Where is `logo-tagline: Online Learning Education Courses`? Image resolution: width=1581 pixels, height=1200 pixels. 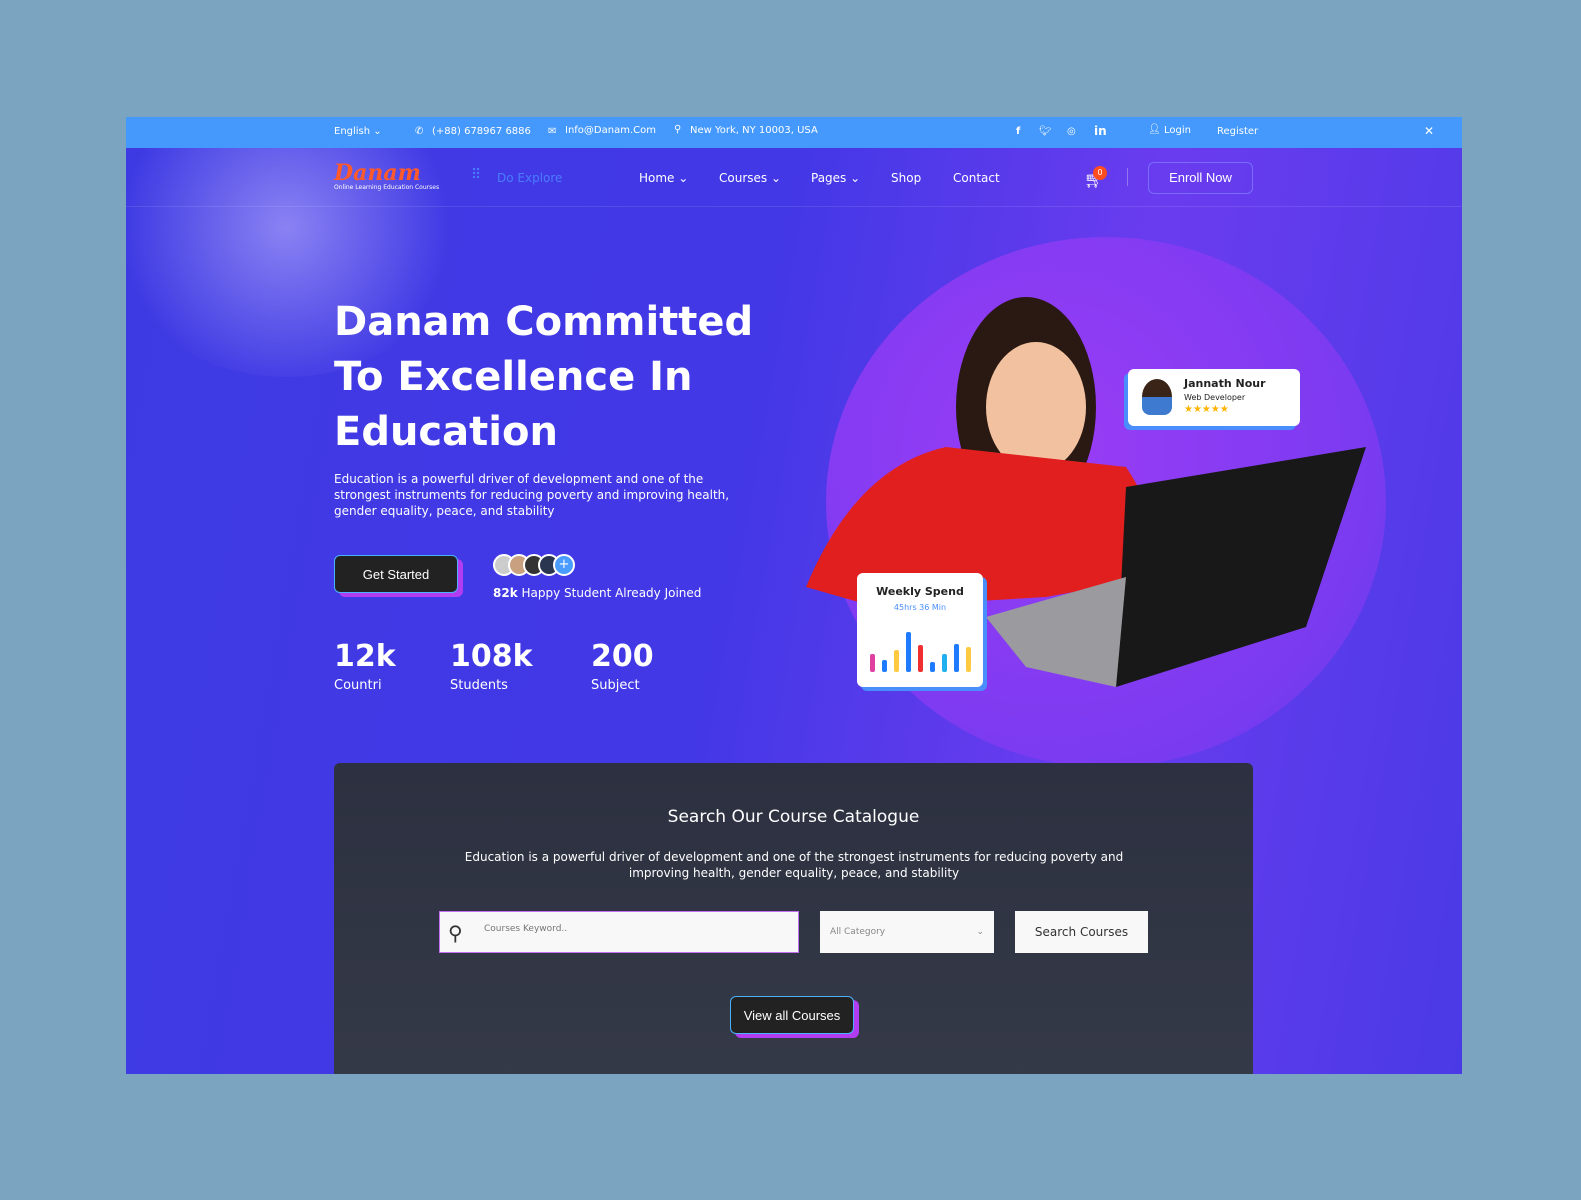 logo-tagline: Online Learning Education Courses is located at coordinates (387, 187).